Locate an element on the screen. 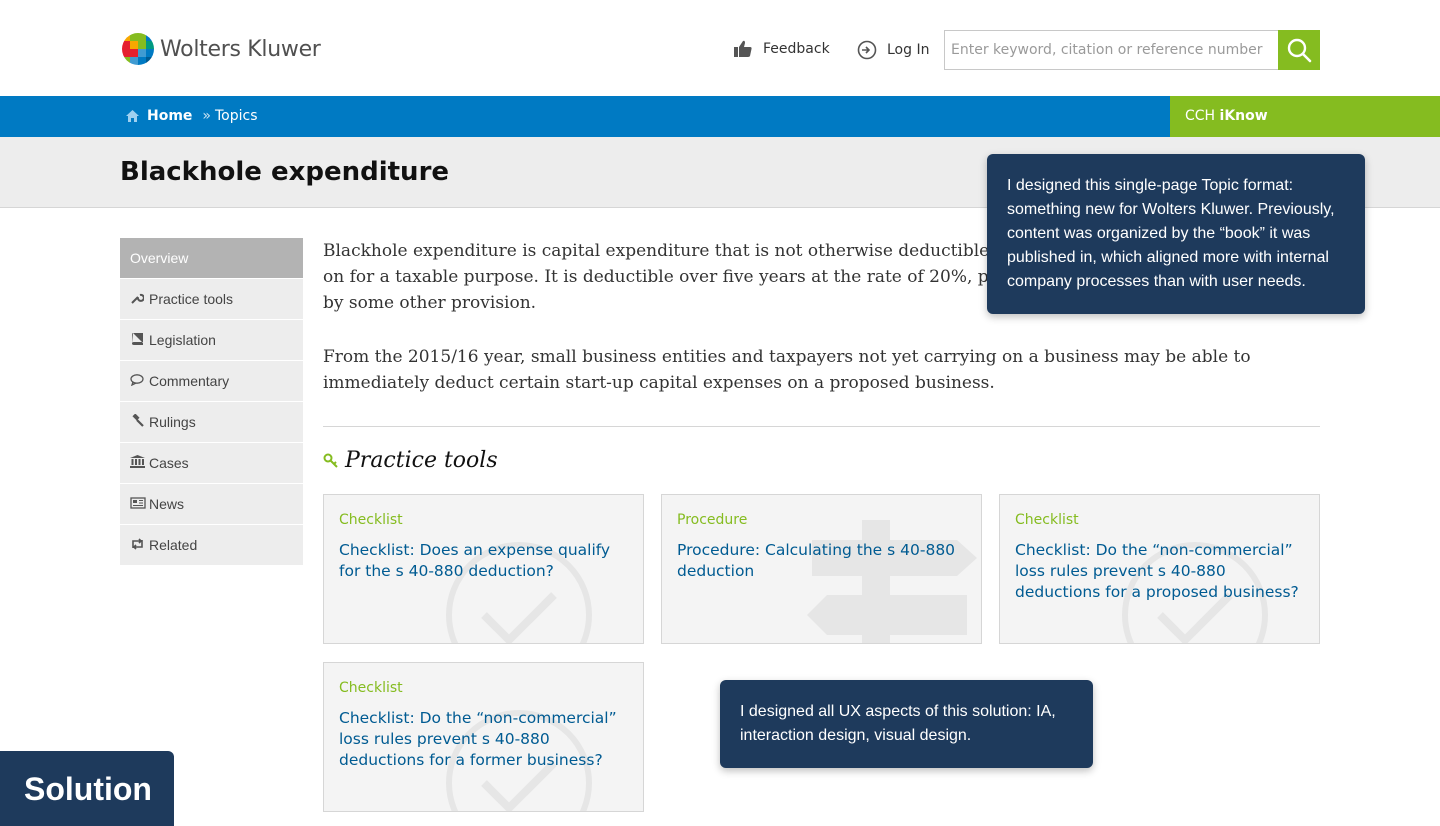 Image resolution: width=1440 pixels, height=826 pixels. sidebar-item-news: News is located at coordinates (211, 504).